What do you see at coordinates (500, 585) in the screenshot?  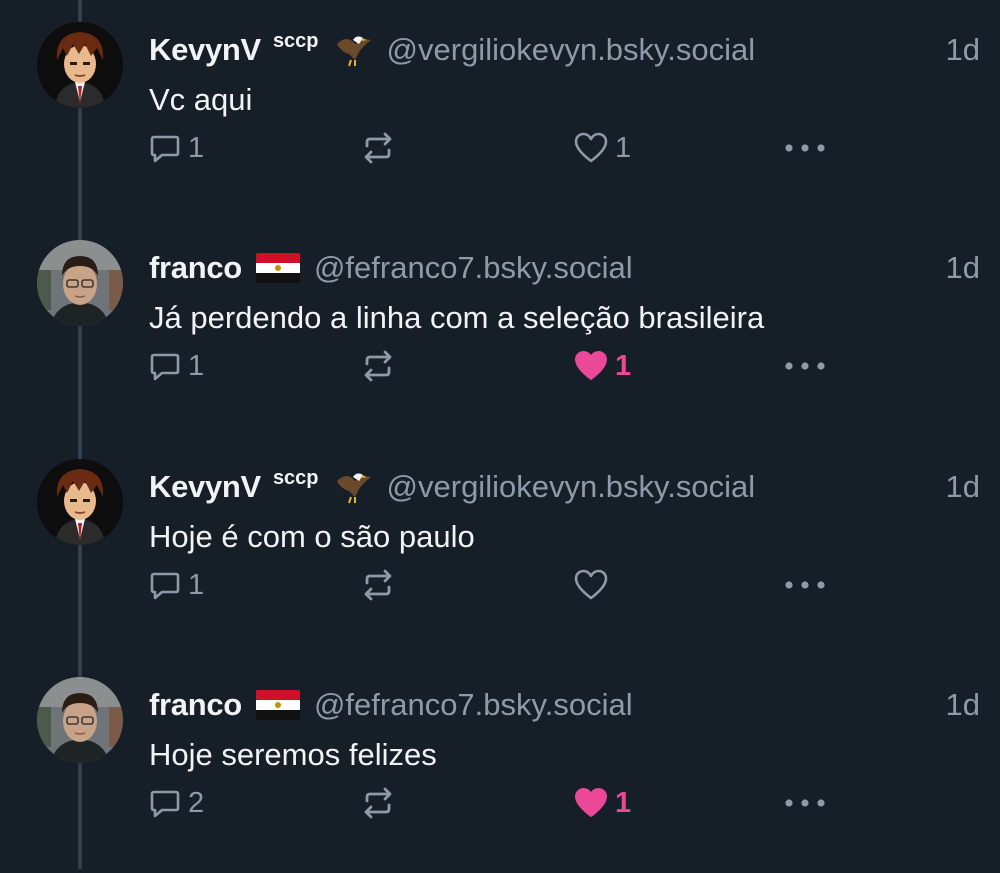 I see `post-actions: 1` at bounding box center [500, 585].